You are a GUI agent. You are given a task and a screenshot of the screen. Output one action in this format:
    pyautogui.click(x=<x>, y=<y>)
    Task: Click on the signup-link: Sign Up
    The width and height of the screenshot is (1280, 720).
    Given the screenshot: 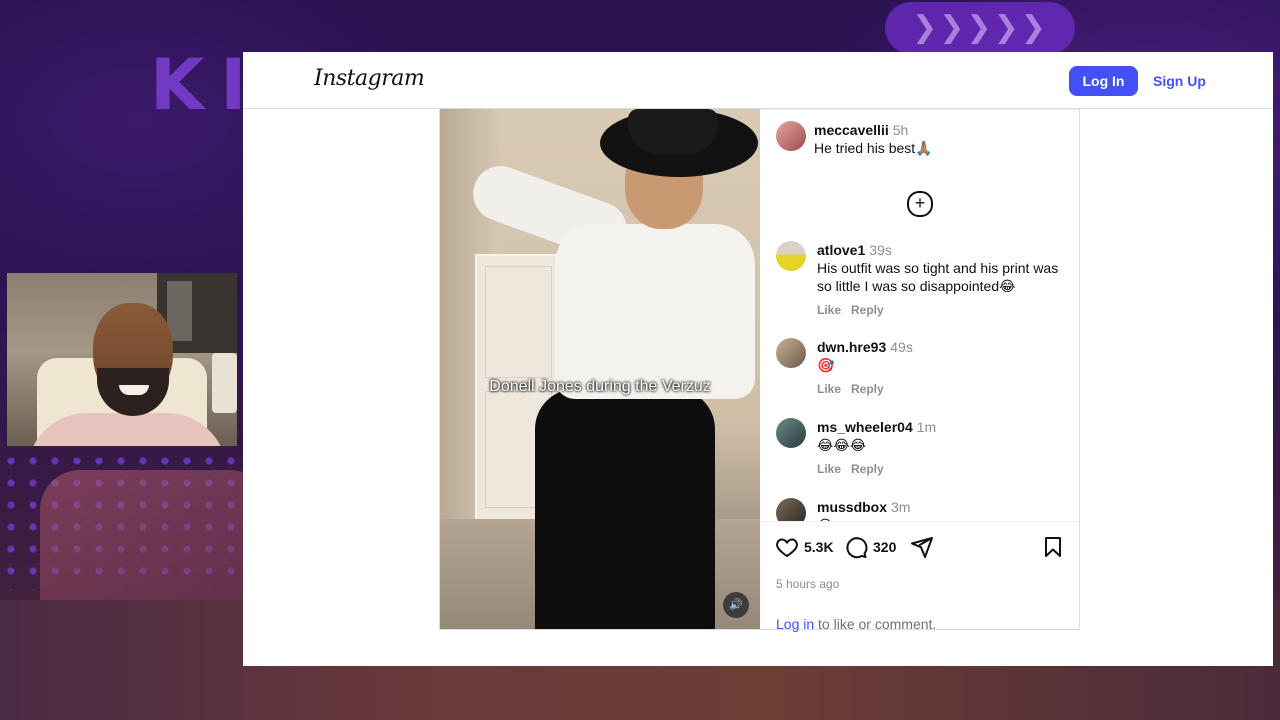 What is the action you would take?
    pyautogui.click(x=1179, y=81)
    